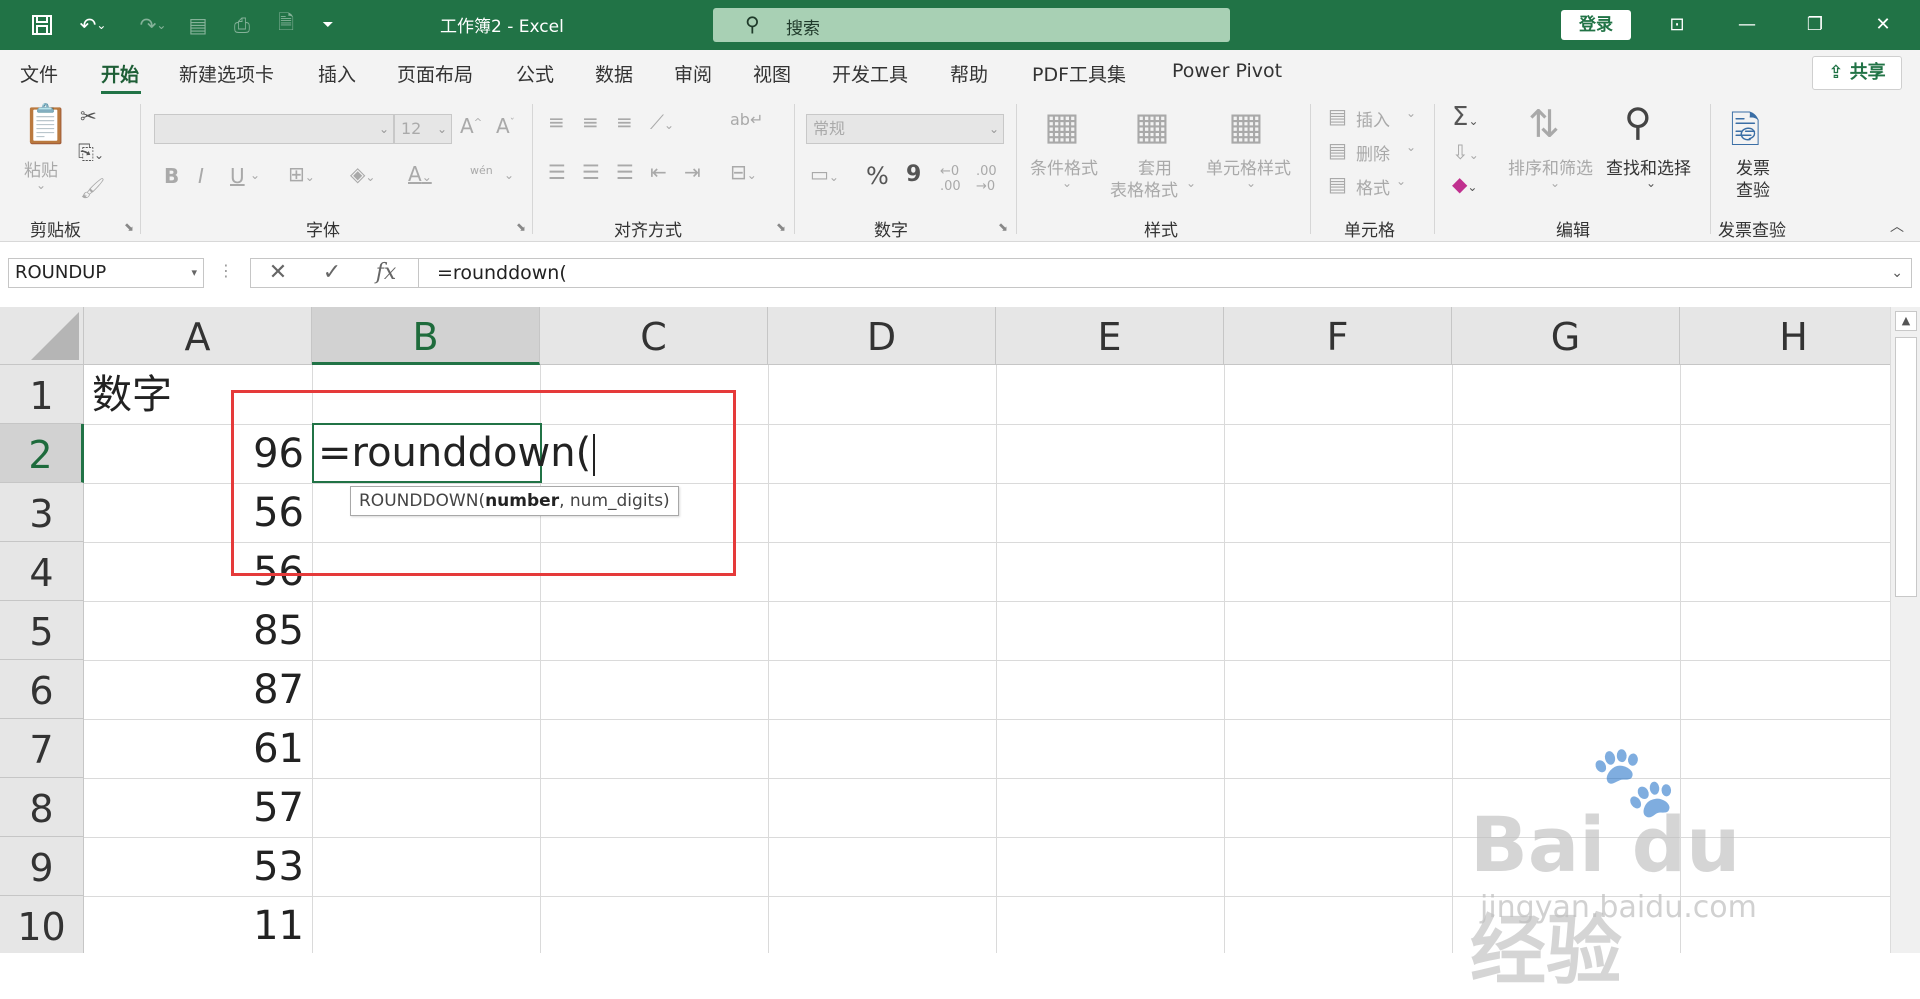 The width and height of the screenshot is (1920, 999). I want to click on row-header-6: 6, so click(42, 689).